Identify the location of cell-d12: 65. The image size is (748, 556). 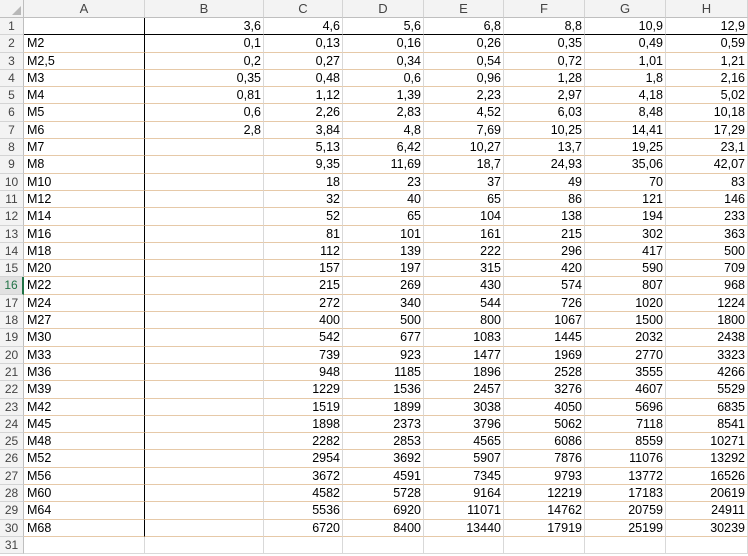
(383, 217).